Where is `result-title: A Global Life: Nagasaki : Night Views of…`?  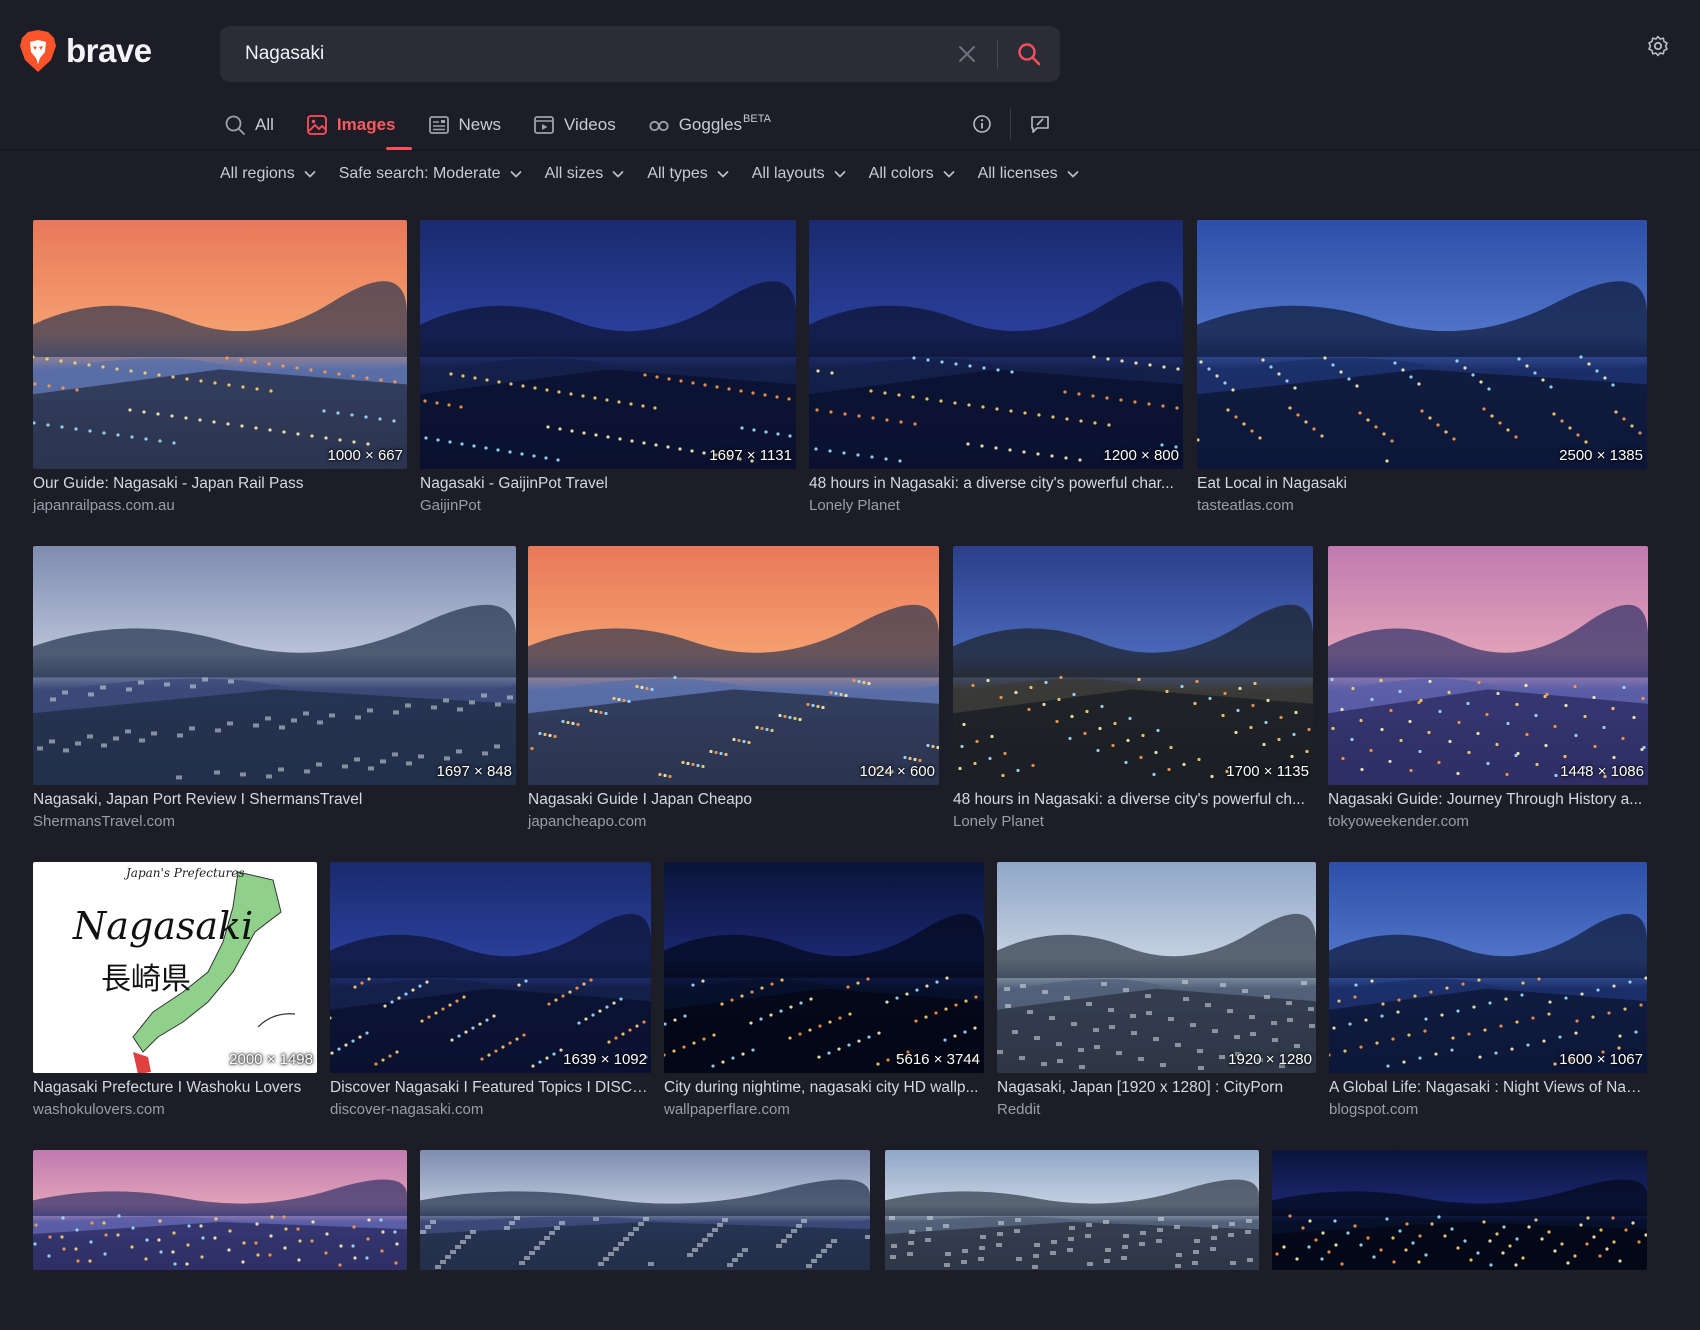
result-title: A Global Life: Nagasaki : Night Views of… is located at coordinates (1488, 1088).